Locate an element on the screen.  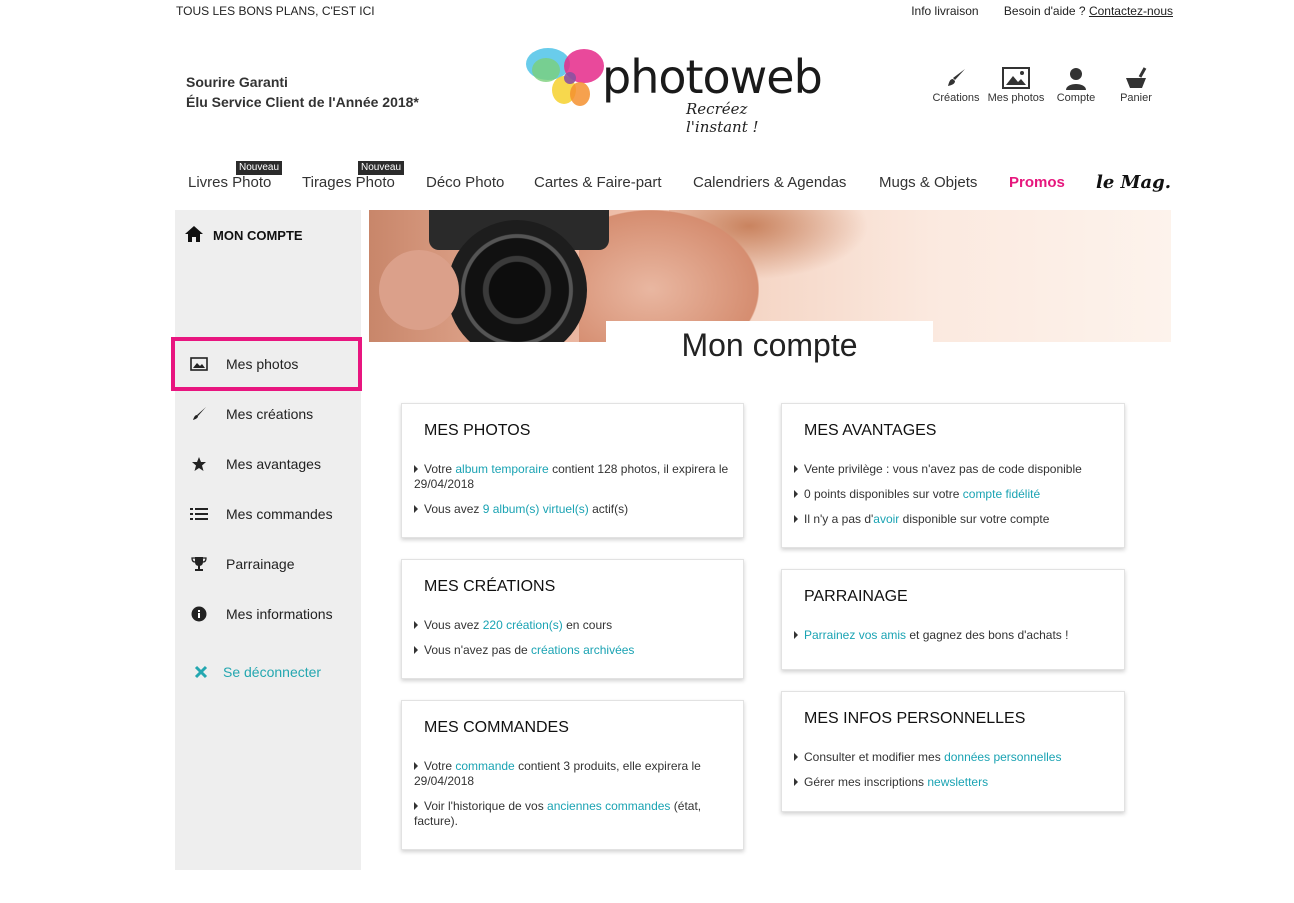
nav-livres-photo: Nouveau Livres Photo is located at coordinates (235, 176).